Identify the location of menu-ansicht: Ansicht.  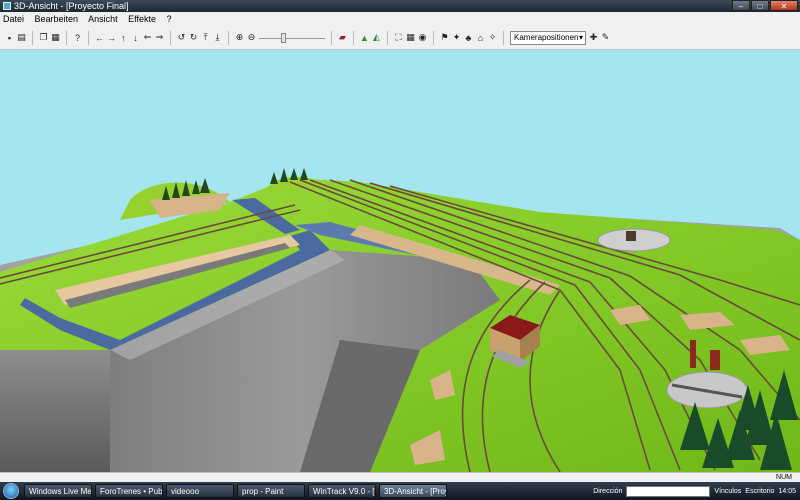
(103, 19).